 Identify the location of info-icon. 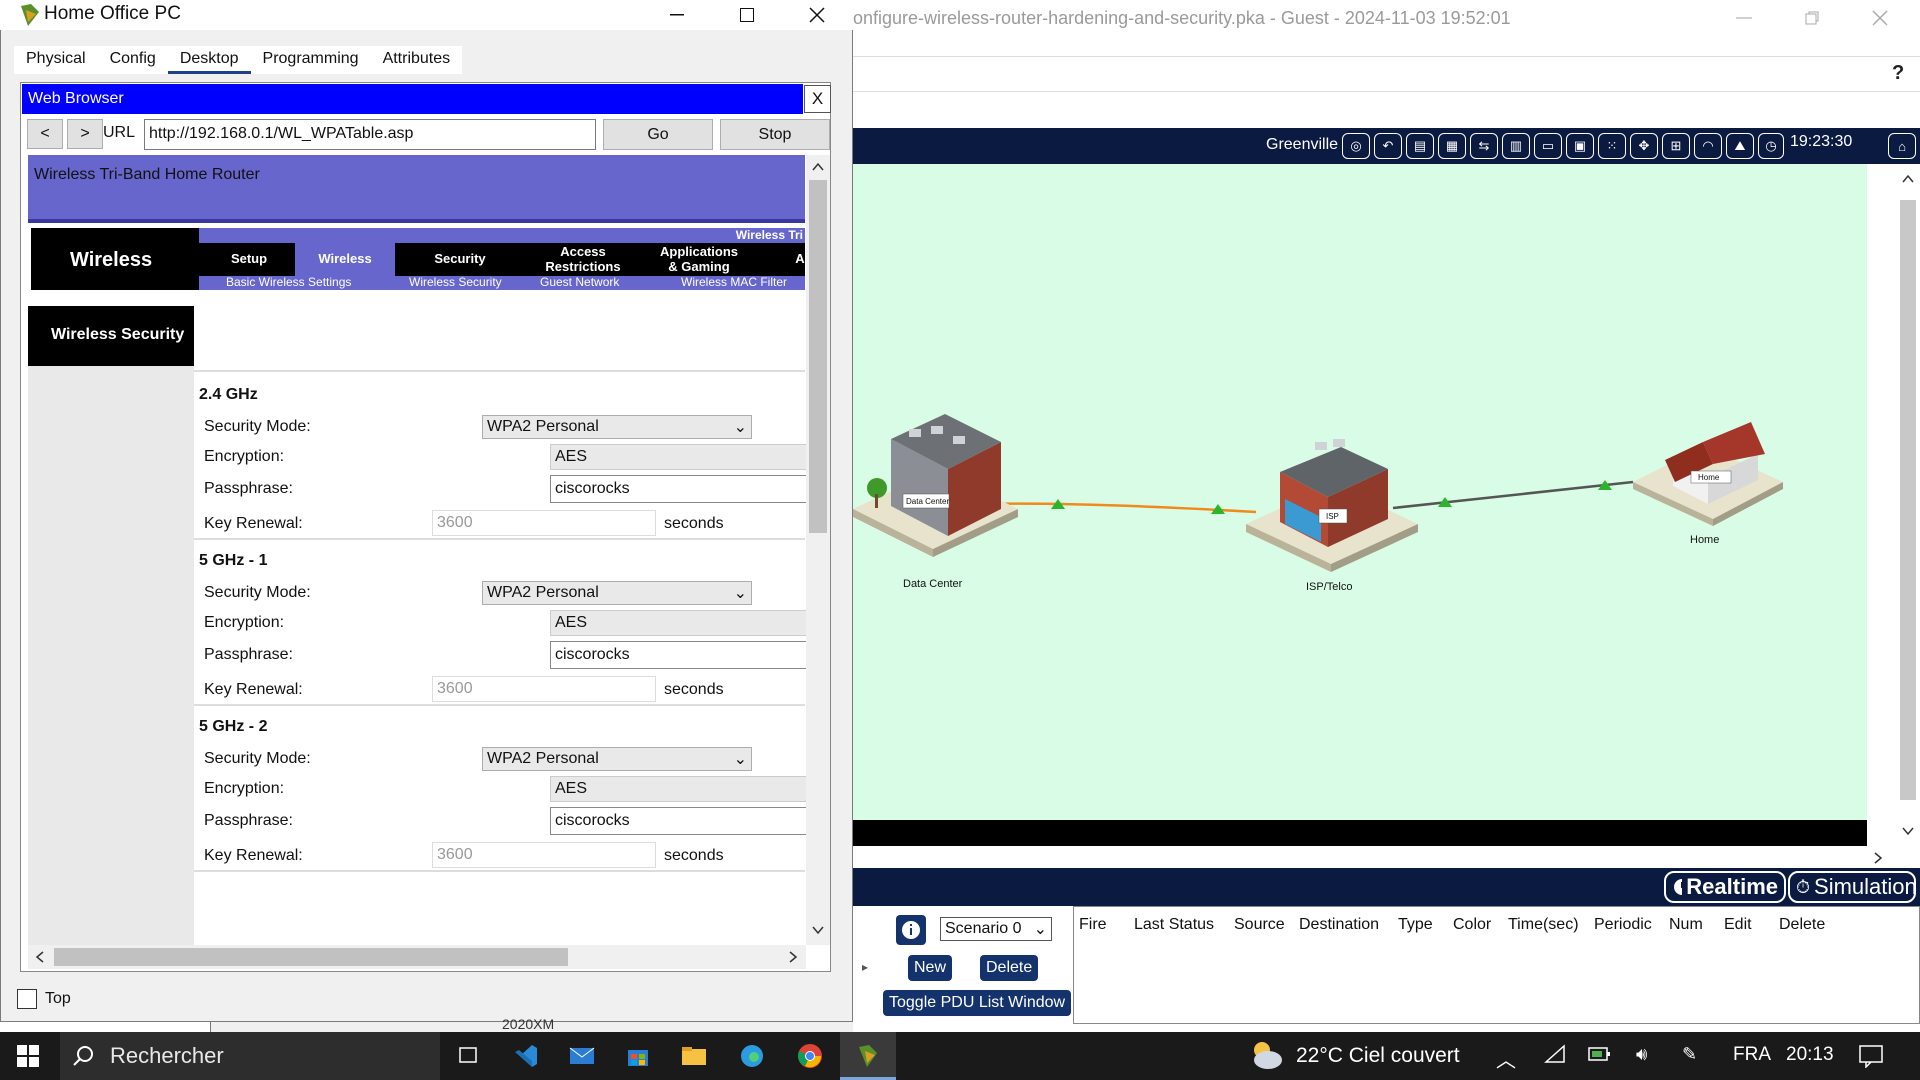
(911, 930).